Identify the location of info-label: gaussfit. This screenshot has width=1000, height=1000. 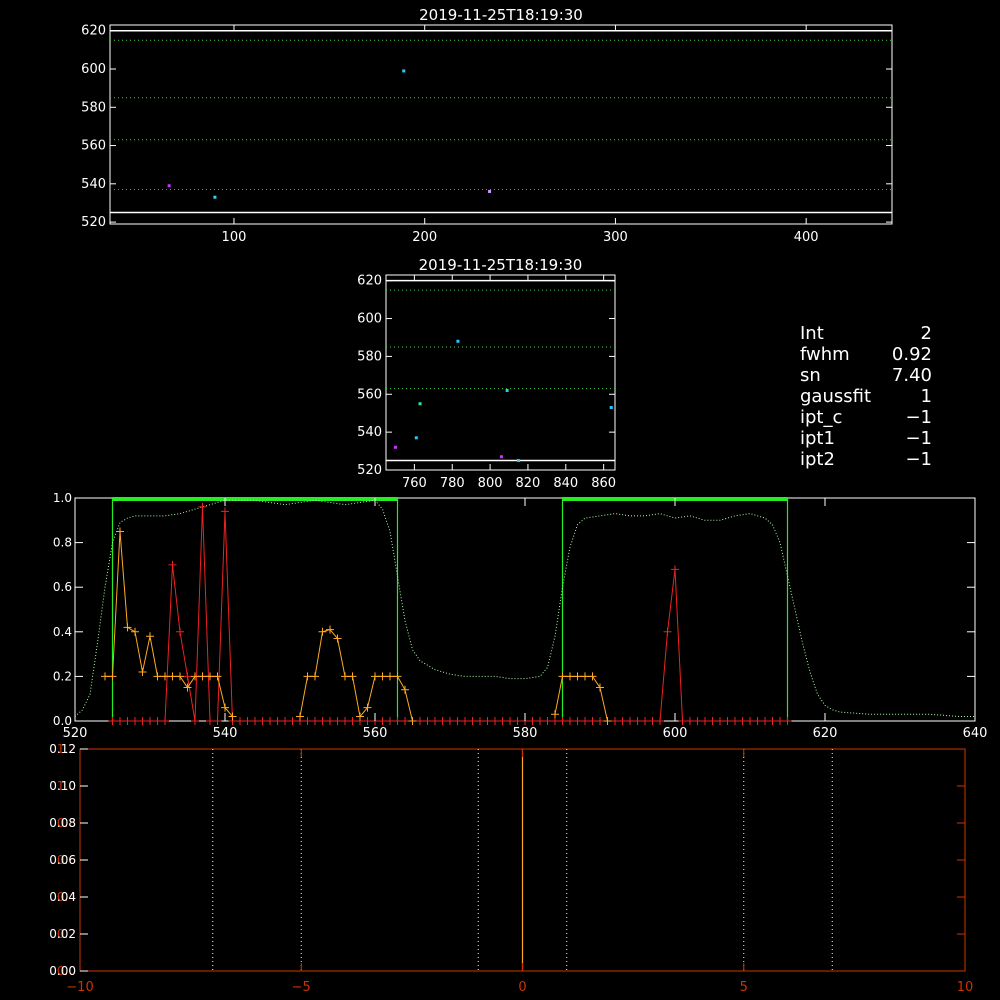
(836, 396).